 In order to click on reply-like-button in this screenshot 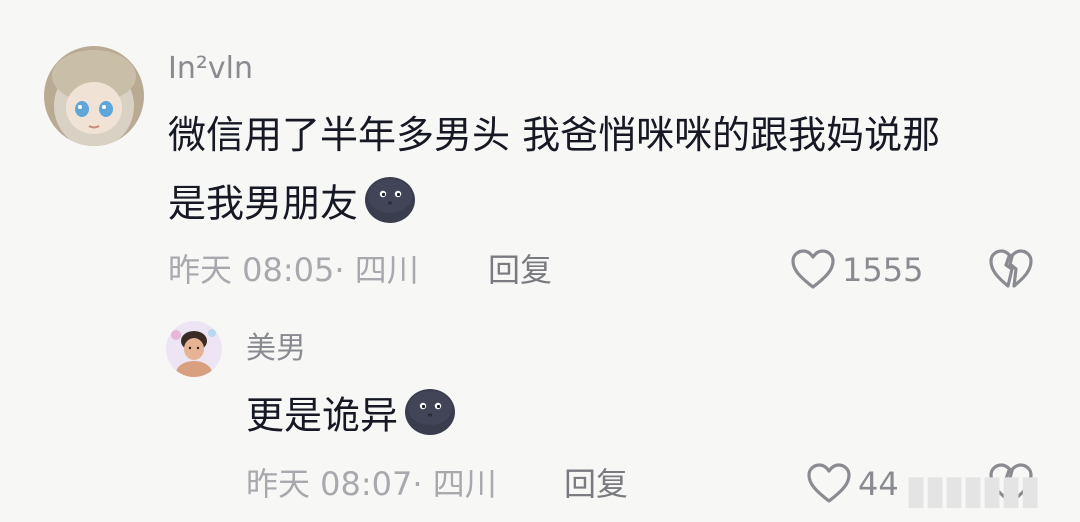, I will do `click(829, 483)`.